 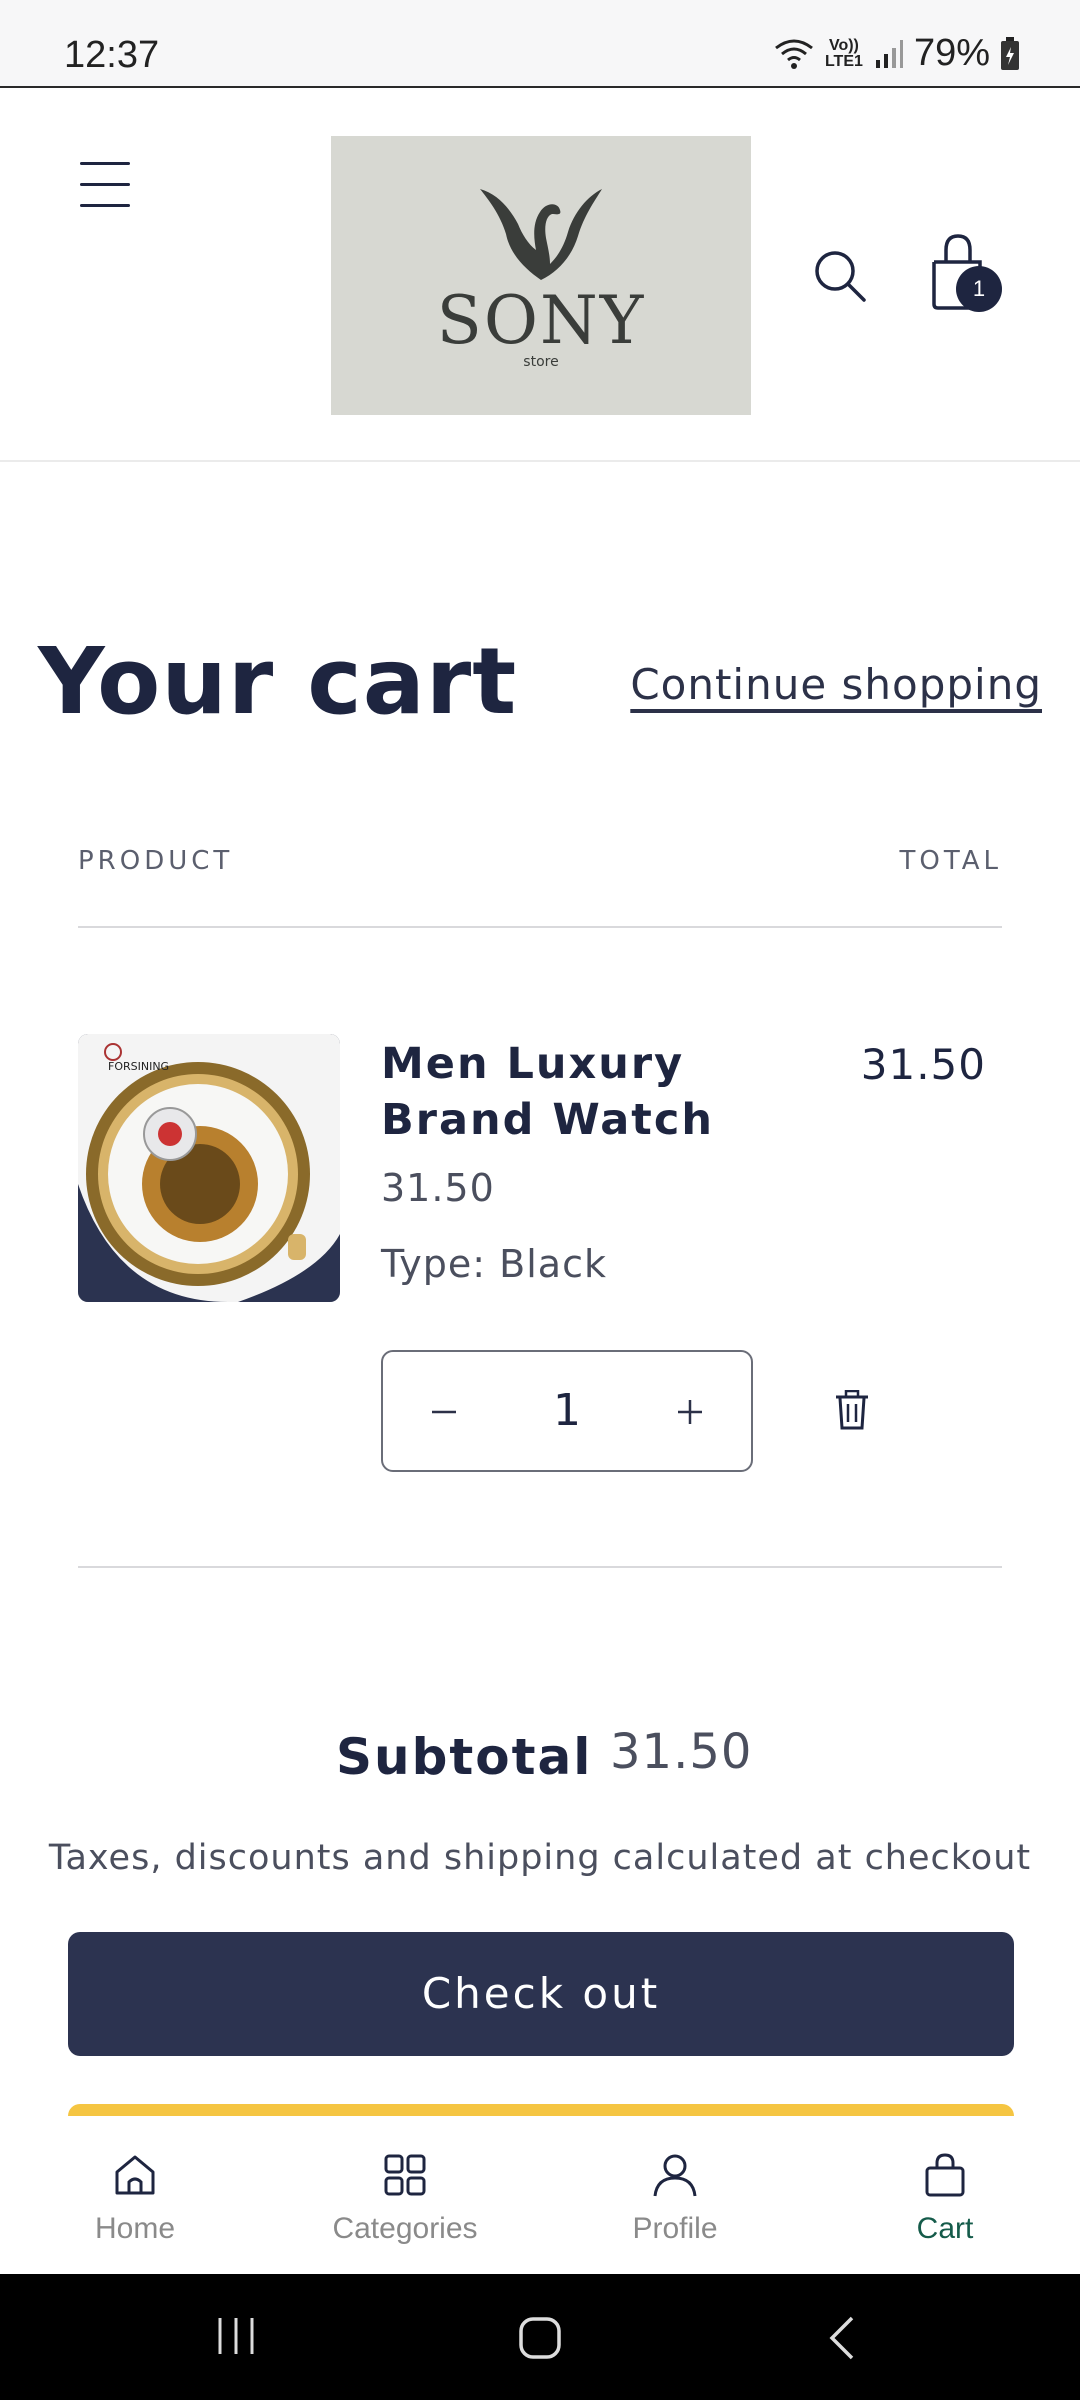 I want to click on increase-quantity-button, so click(x=690, y=1411).